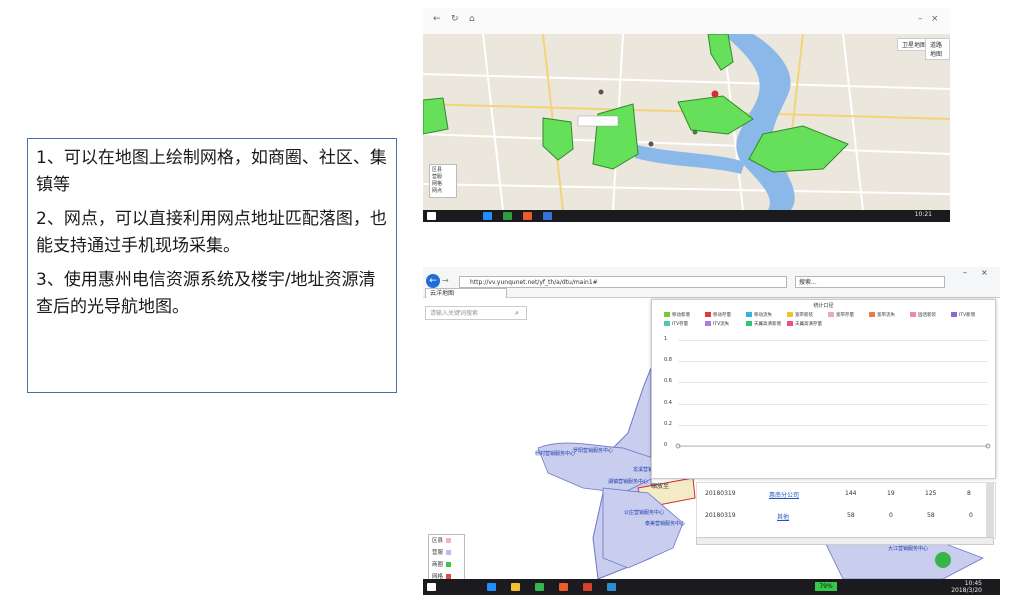  I want to click on map-region-label: 罗阳营销服务中心, so click(593, 451).